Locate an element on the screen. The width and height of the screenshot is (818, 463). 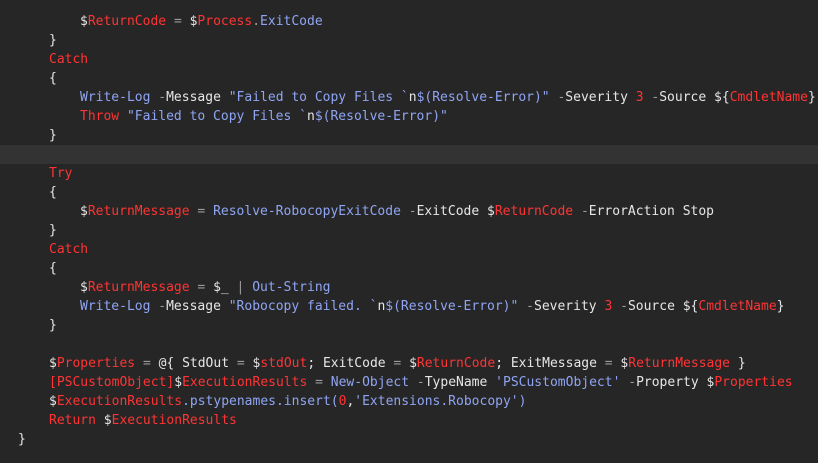
code-line: Try is located at coordinates (409, 173).